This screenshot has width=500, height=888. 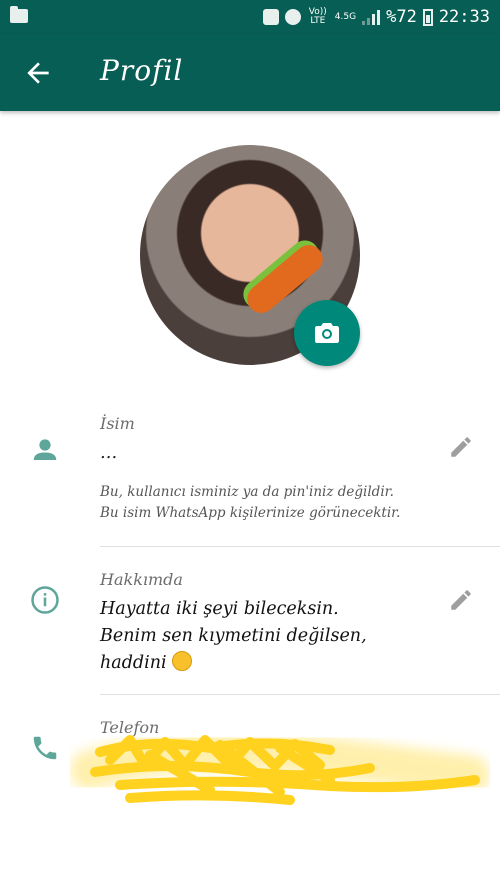 I want to click on change-photo-button, so click(x=327, y=333).